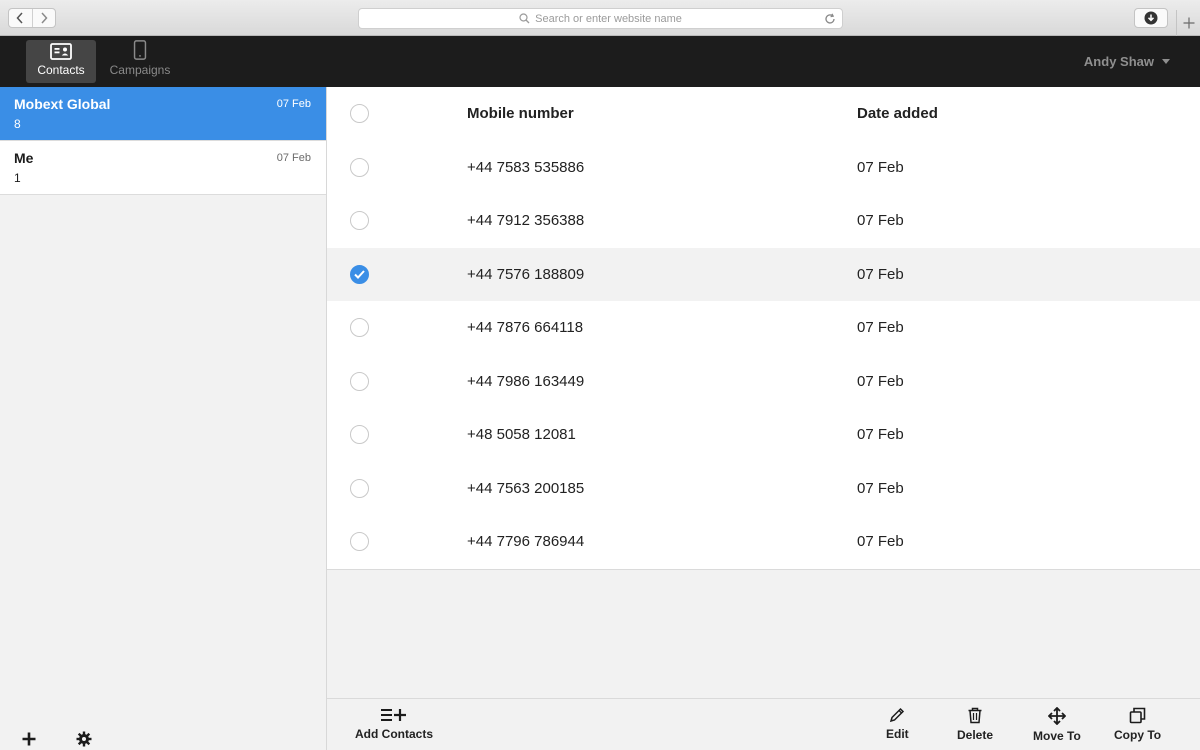  Describe the element at coordinates (524, 18) in the screenshot. I see `search-icon` at that location.